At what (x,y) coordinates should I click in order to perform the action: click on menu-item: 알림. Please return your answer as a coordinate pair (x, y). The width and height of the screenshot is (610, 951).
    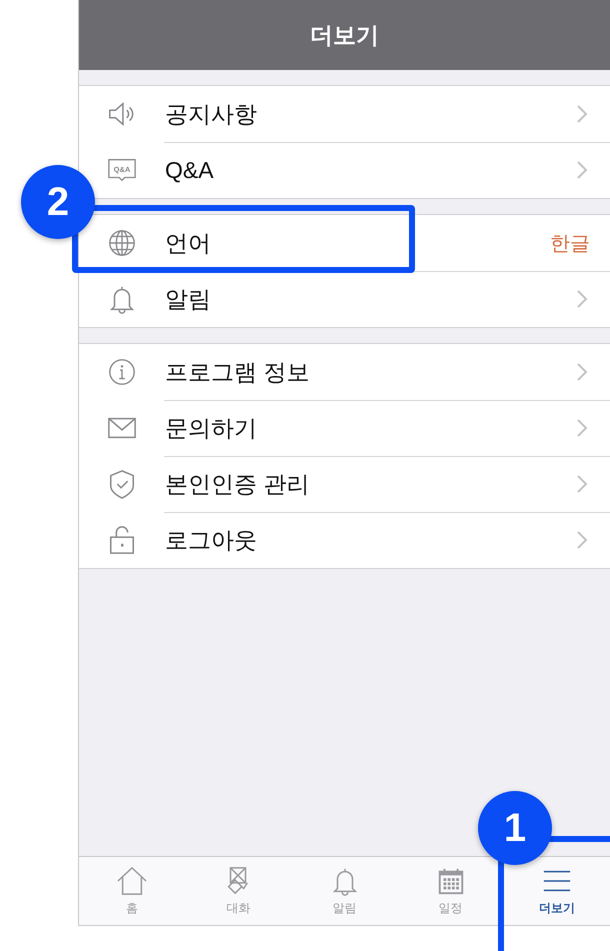
    Looking at the image, I should click on (344, 299).